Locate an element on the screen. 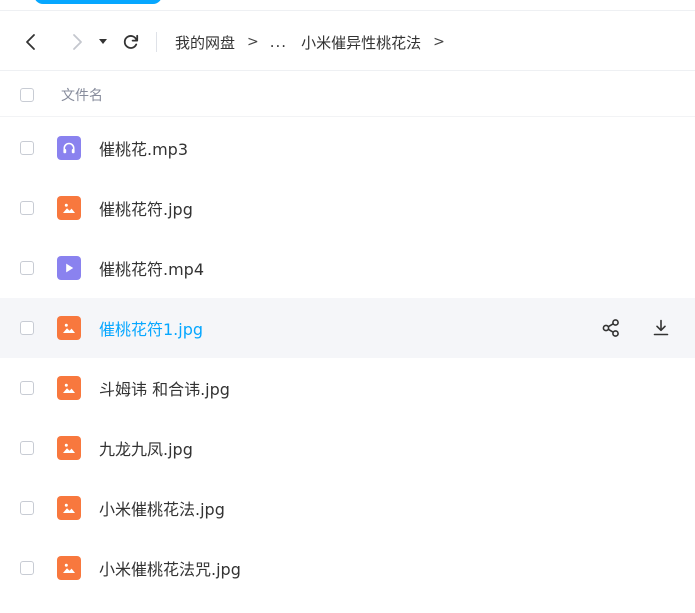 Image resolution: width=695 pixels, height=613 pixels. file-row: 催桃花.mp3 is located at coordinates (347, 148).